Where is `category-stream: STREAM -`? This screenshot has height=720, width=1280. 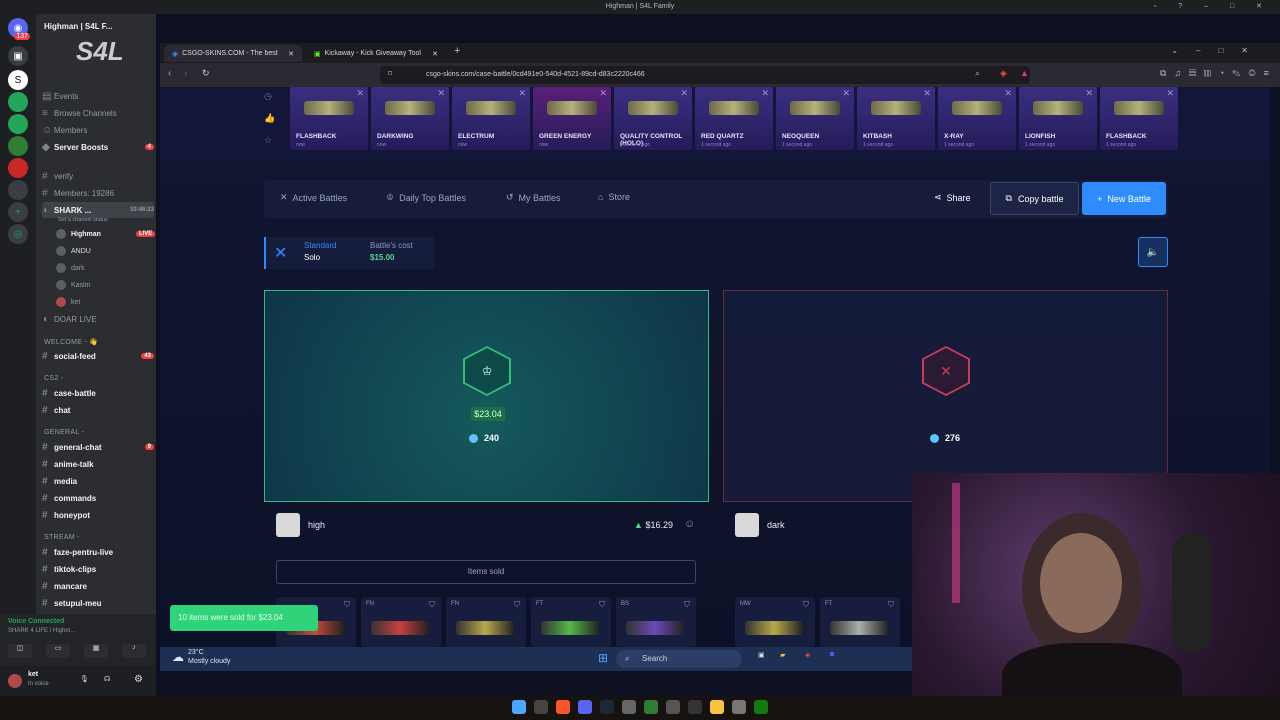
category-stream: STREAM - is located at coordinates (62, 537).